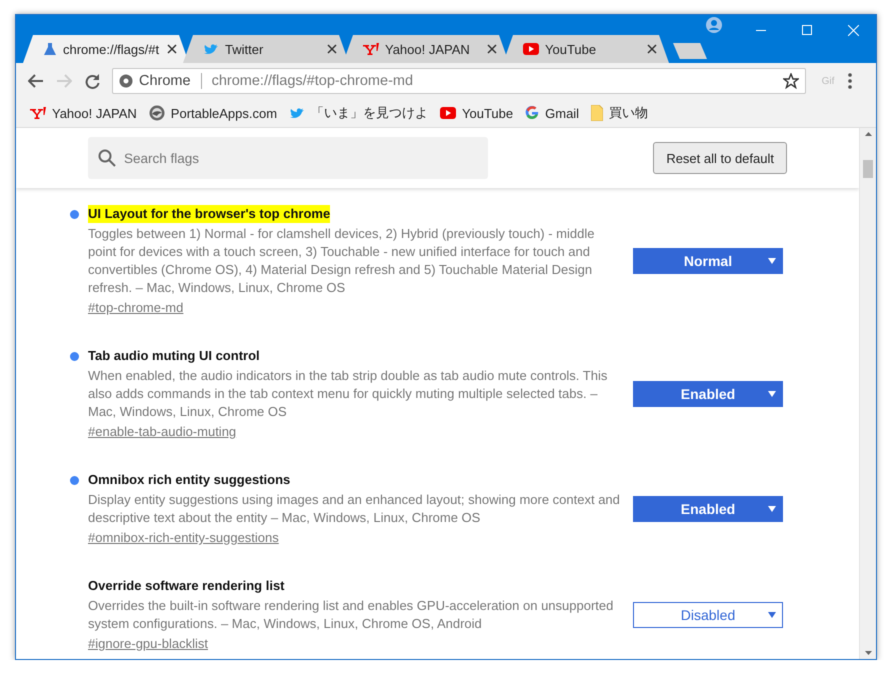 The image size is (893, 679). I want to click on bookmark-link: 「いま」を見つけよ, so click(369, 113).